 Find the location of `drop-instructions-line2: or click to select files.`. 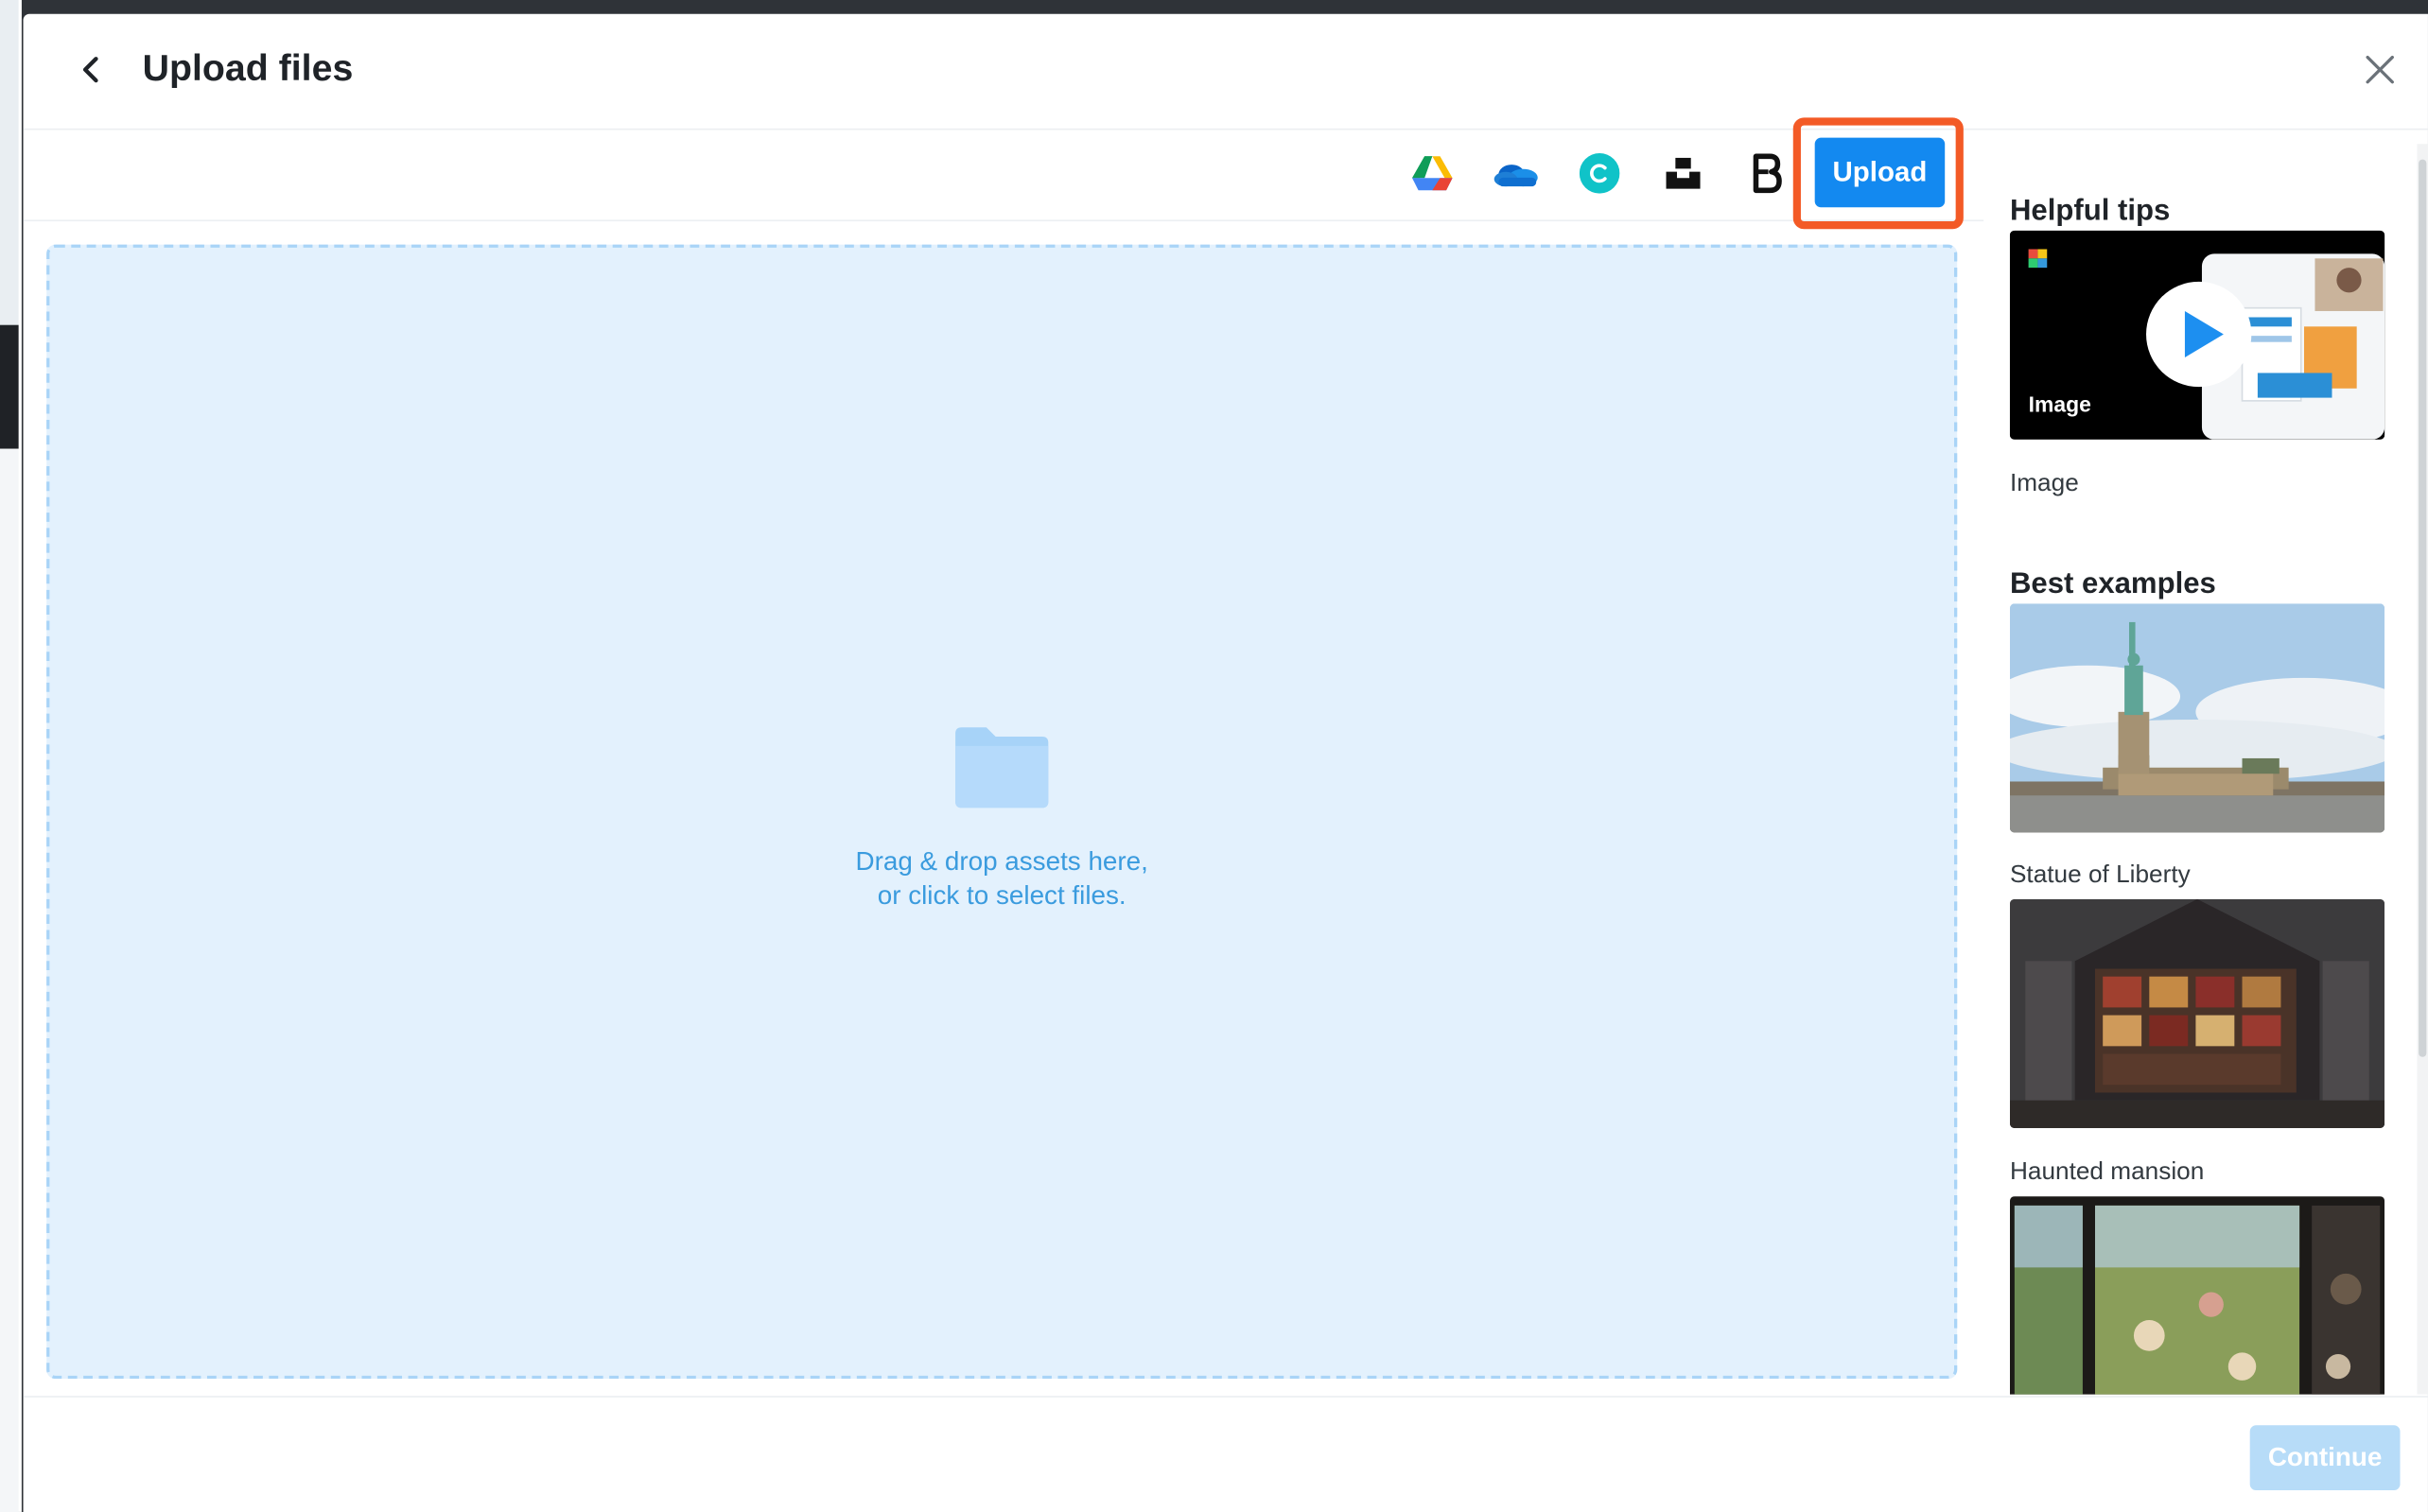

drop-instructions-line2: or click to select files. is located at coordinates (1002, 896).